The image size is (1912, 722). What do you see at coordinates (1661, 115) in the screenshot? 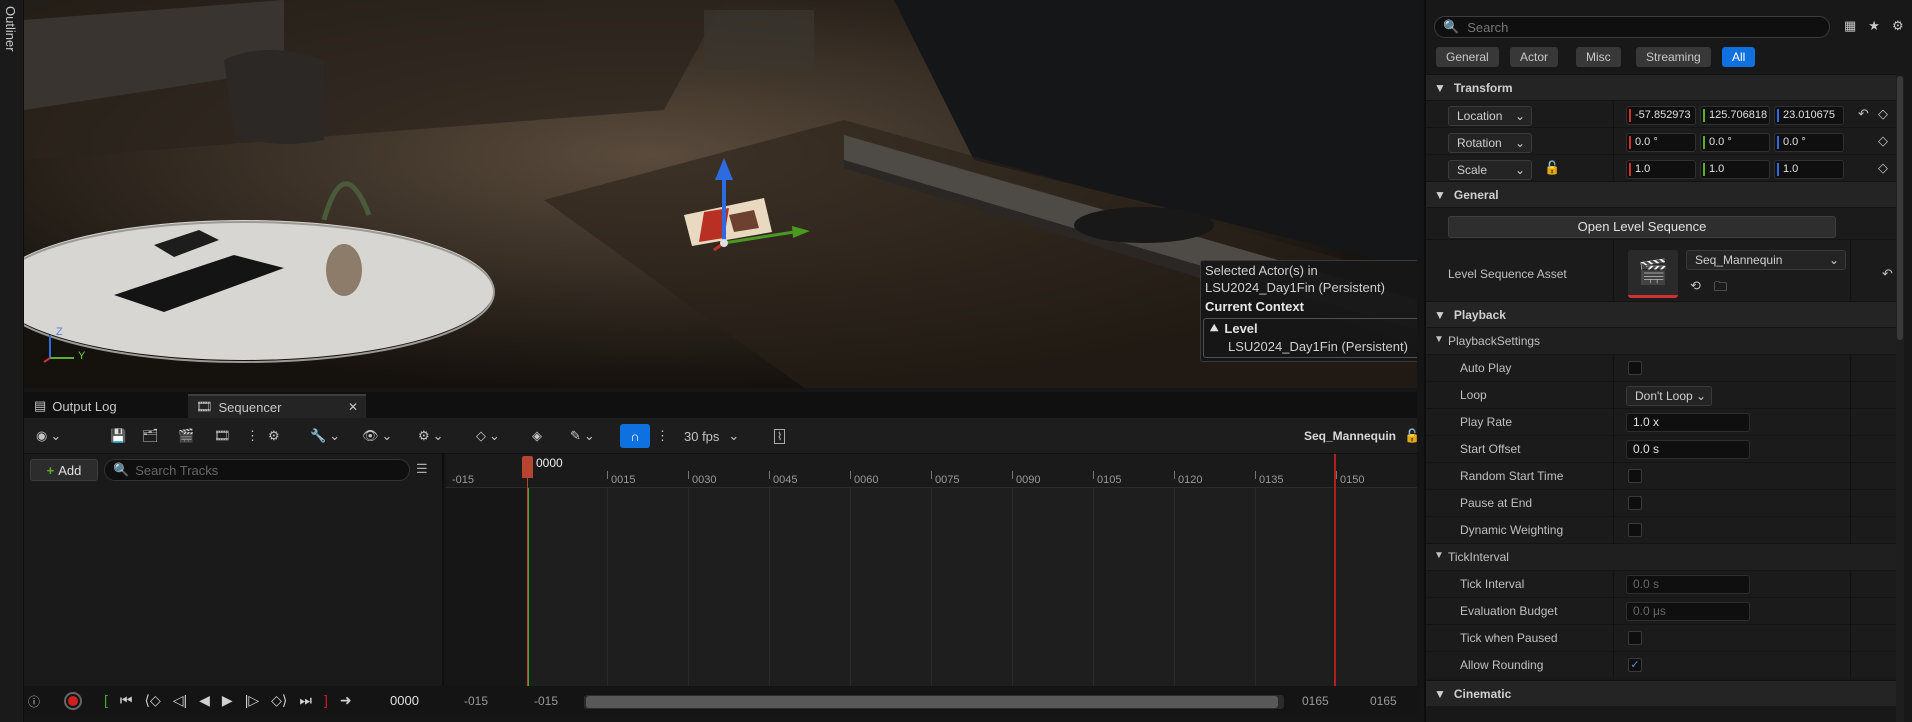
I see `location-x-field: -57.852973` at bounding box center [1661, 115].